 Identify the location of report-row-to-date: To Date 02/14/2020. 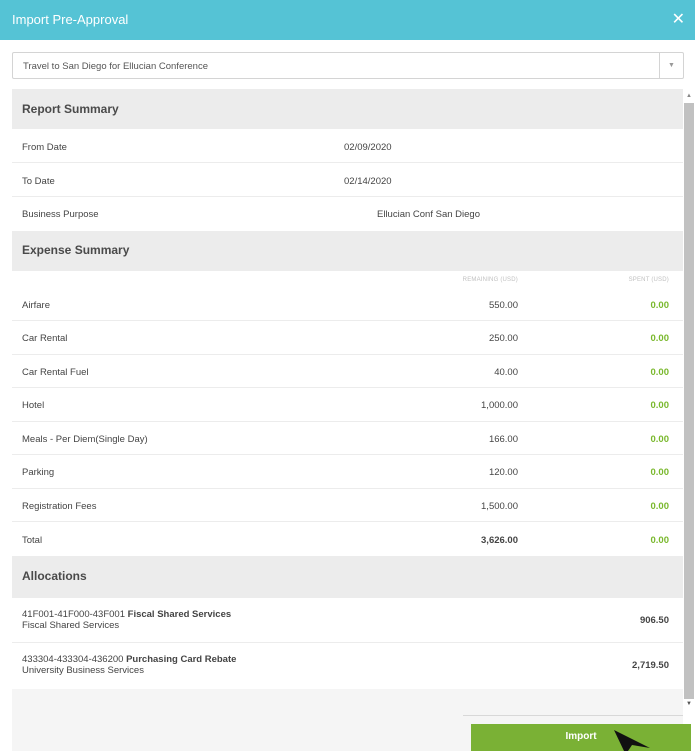
(347, 180).